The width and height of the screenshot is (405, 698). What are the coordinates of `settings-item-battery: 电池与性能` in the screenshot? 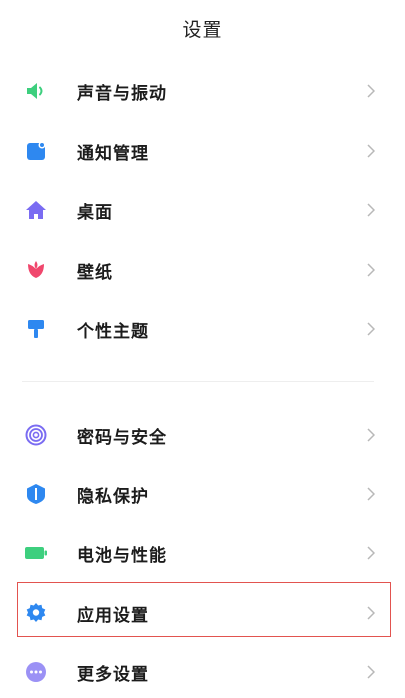 It's located at (202, 553).